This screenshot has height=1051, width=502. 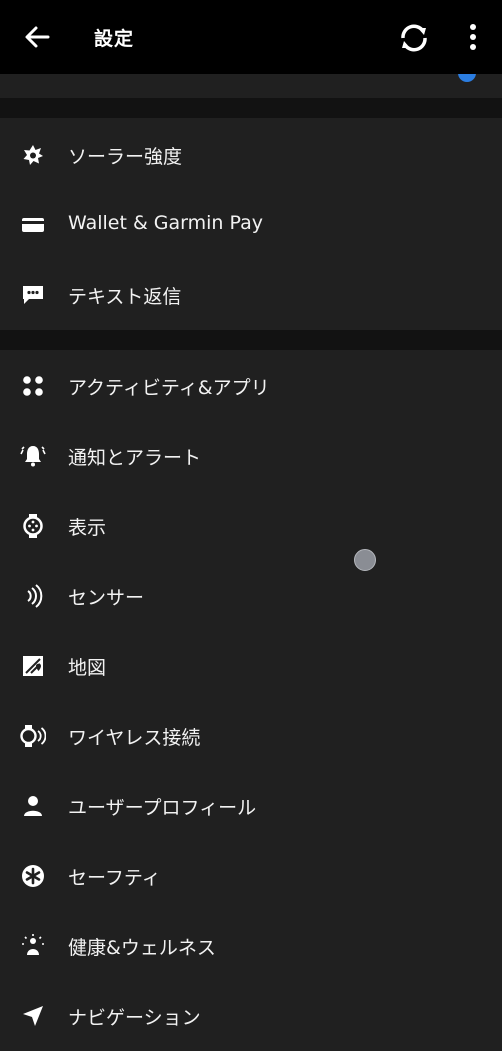 What do you see at coordinates (162, 808) in the screenshot?
I see `settings-item-label: ユーザープロフィール` at bounding box center [162, 808].